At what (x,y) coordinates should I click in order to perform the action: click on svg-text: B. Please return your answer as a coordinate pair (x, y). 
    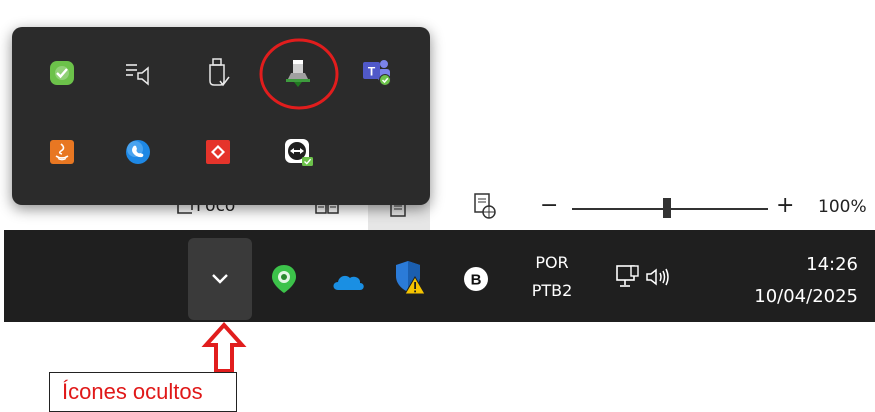
    Looking at the image, I should click on (476, 280).